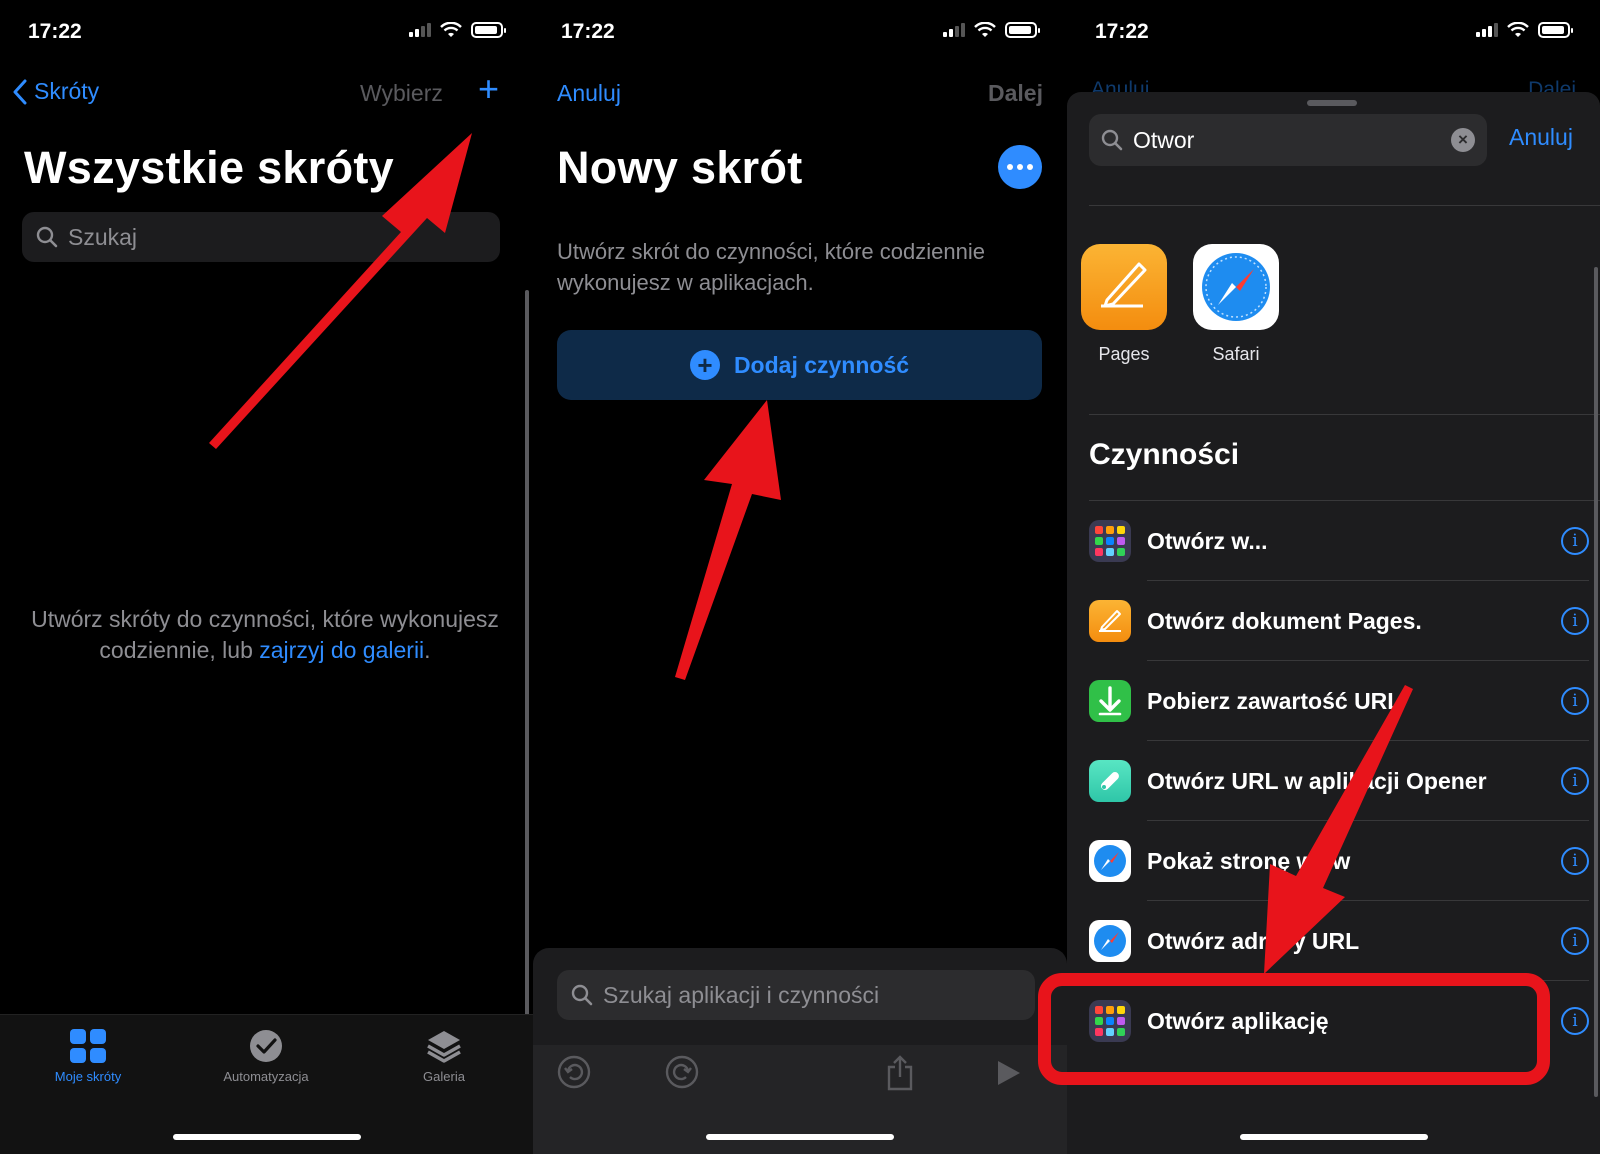 This screenshot has height=1154, width=1600. Describe the element at coordinates (1253, 940) in the screenshot. I see `action-label: Otwórz adresy URL` at that location.